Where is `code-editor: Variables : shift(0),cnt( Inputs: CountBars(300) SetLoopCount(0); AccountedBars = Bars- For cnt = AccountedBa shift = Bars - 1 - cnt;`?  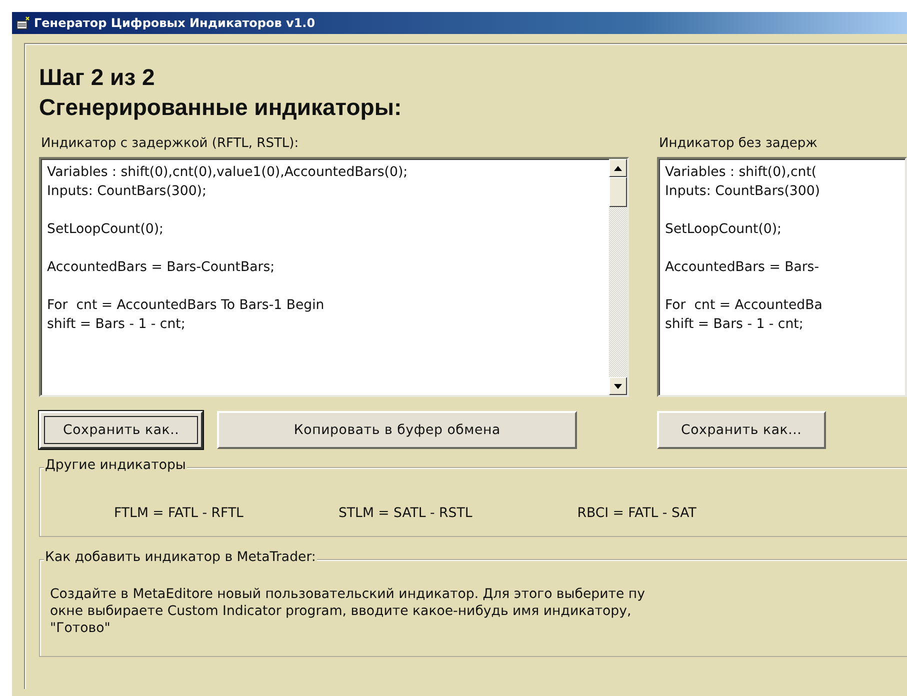 code-editor: Variables : shift(0),cnt( Inputs: CountBars(300) SetLoopCount(0); AccountedBars = Bars- For cnt = AccountedBa shift = Bars - 1 - cnt; is located at coordinates (782, 277).